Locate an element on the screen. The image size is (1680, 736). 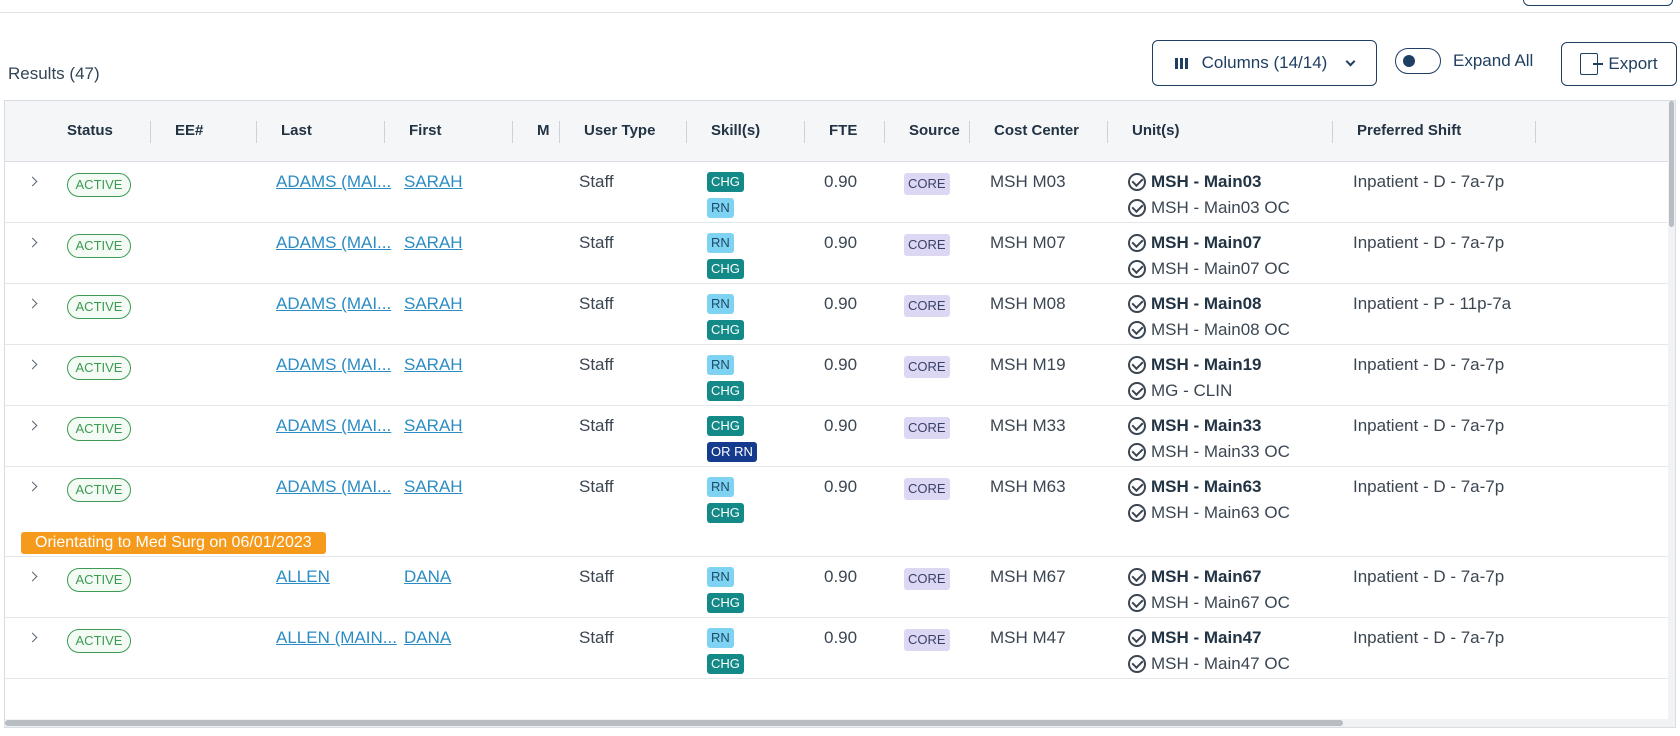
unit-primary: MSH - Main19 is located at coordinates (1195, 365).